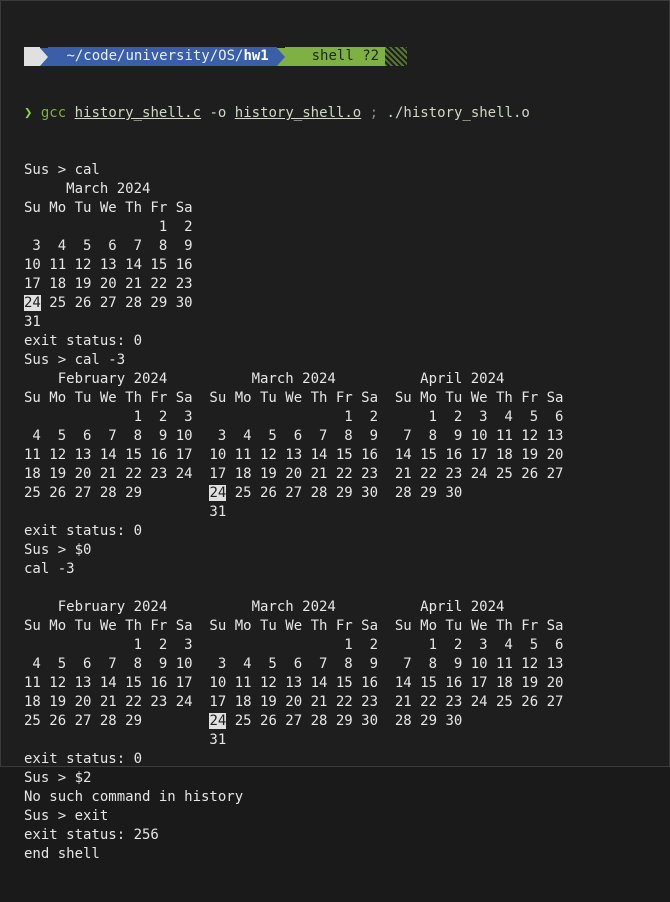  I want to click on output-line: Sus > cal, so click(62, 170).